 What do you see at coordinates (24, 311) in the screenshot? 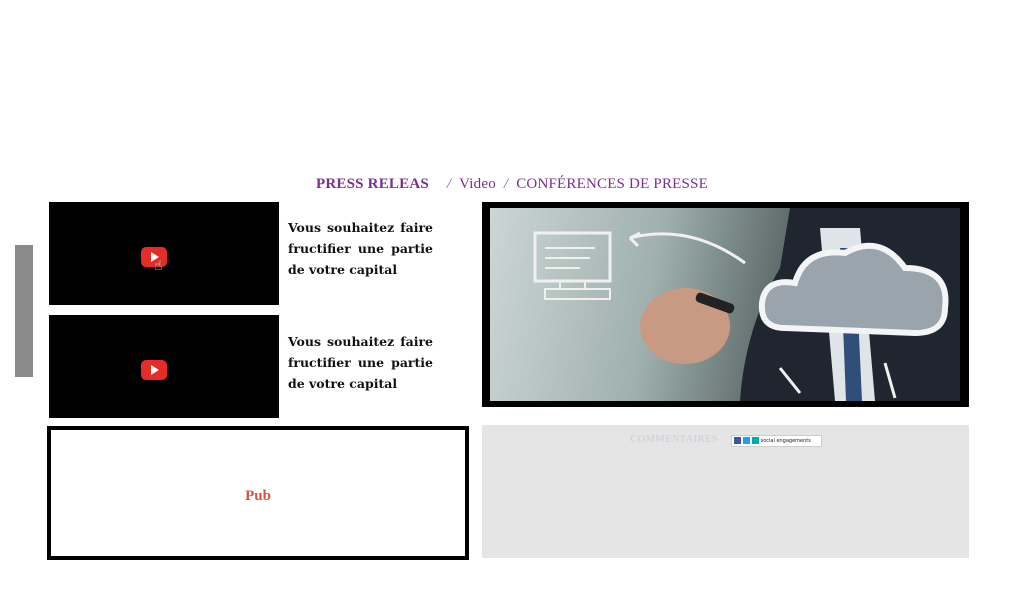
I see `side-scrollbar` at bounding box center [24, 311].